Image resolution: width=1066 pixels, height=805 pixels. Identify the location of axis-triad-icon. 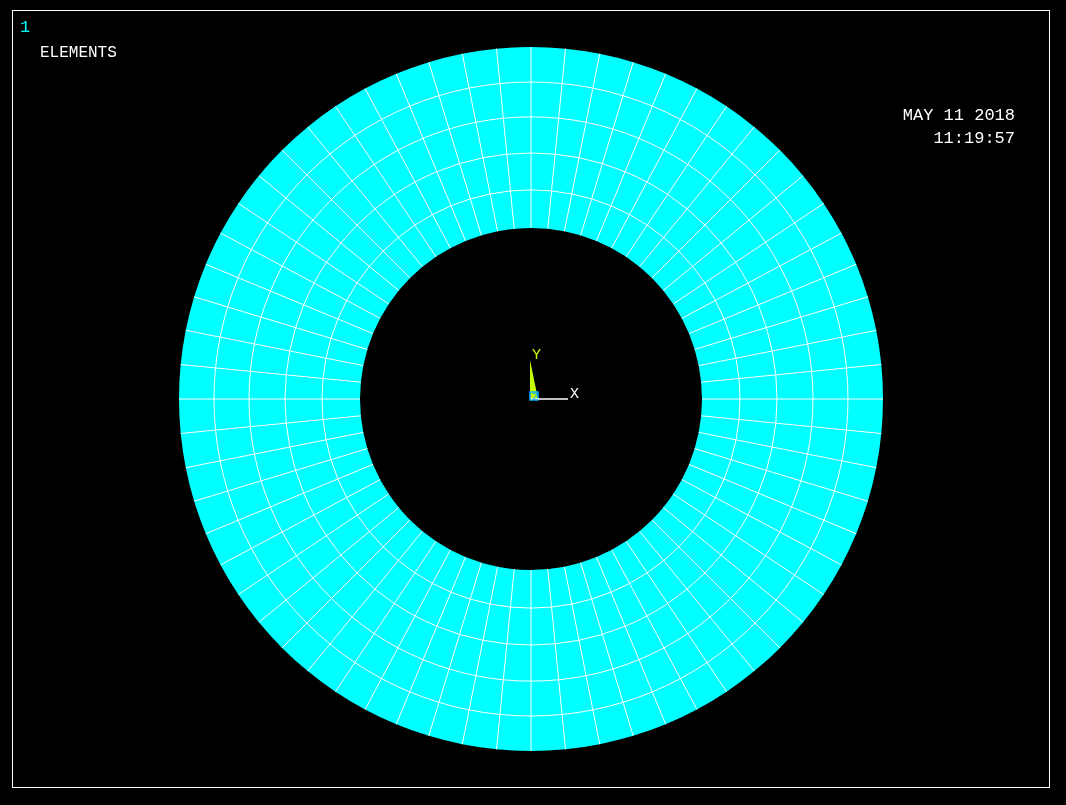
(549, 380).